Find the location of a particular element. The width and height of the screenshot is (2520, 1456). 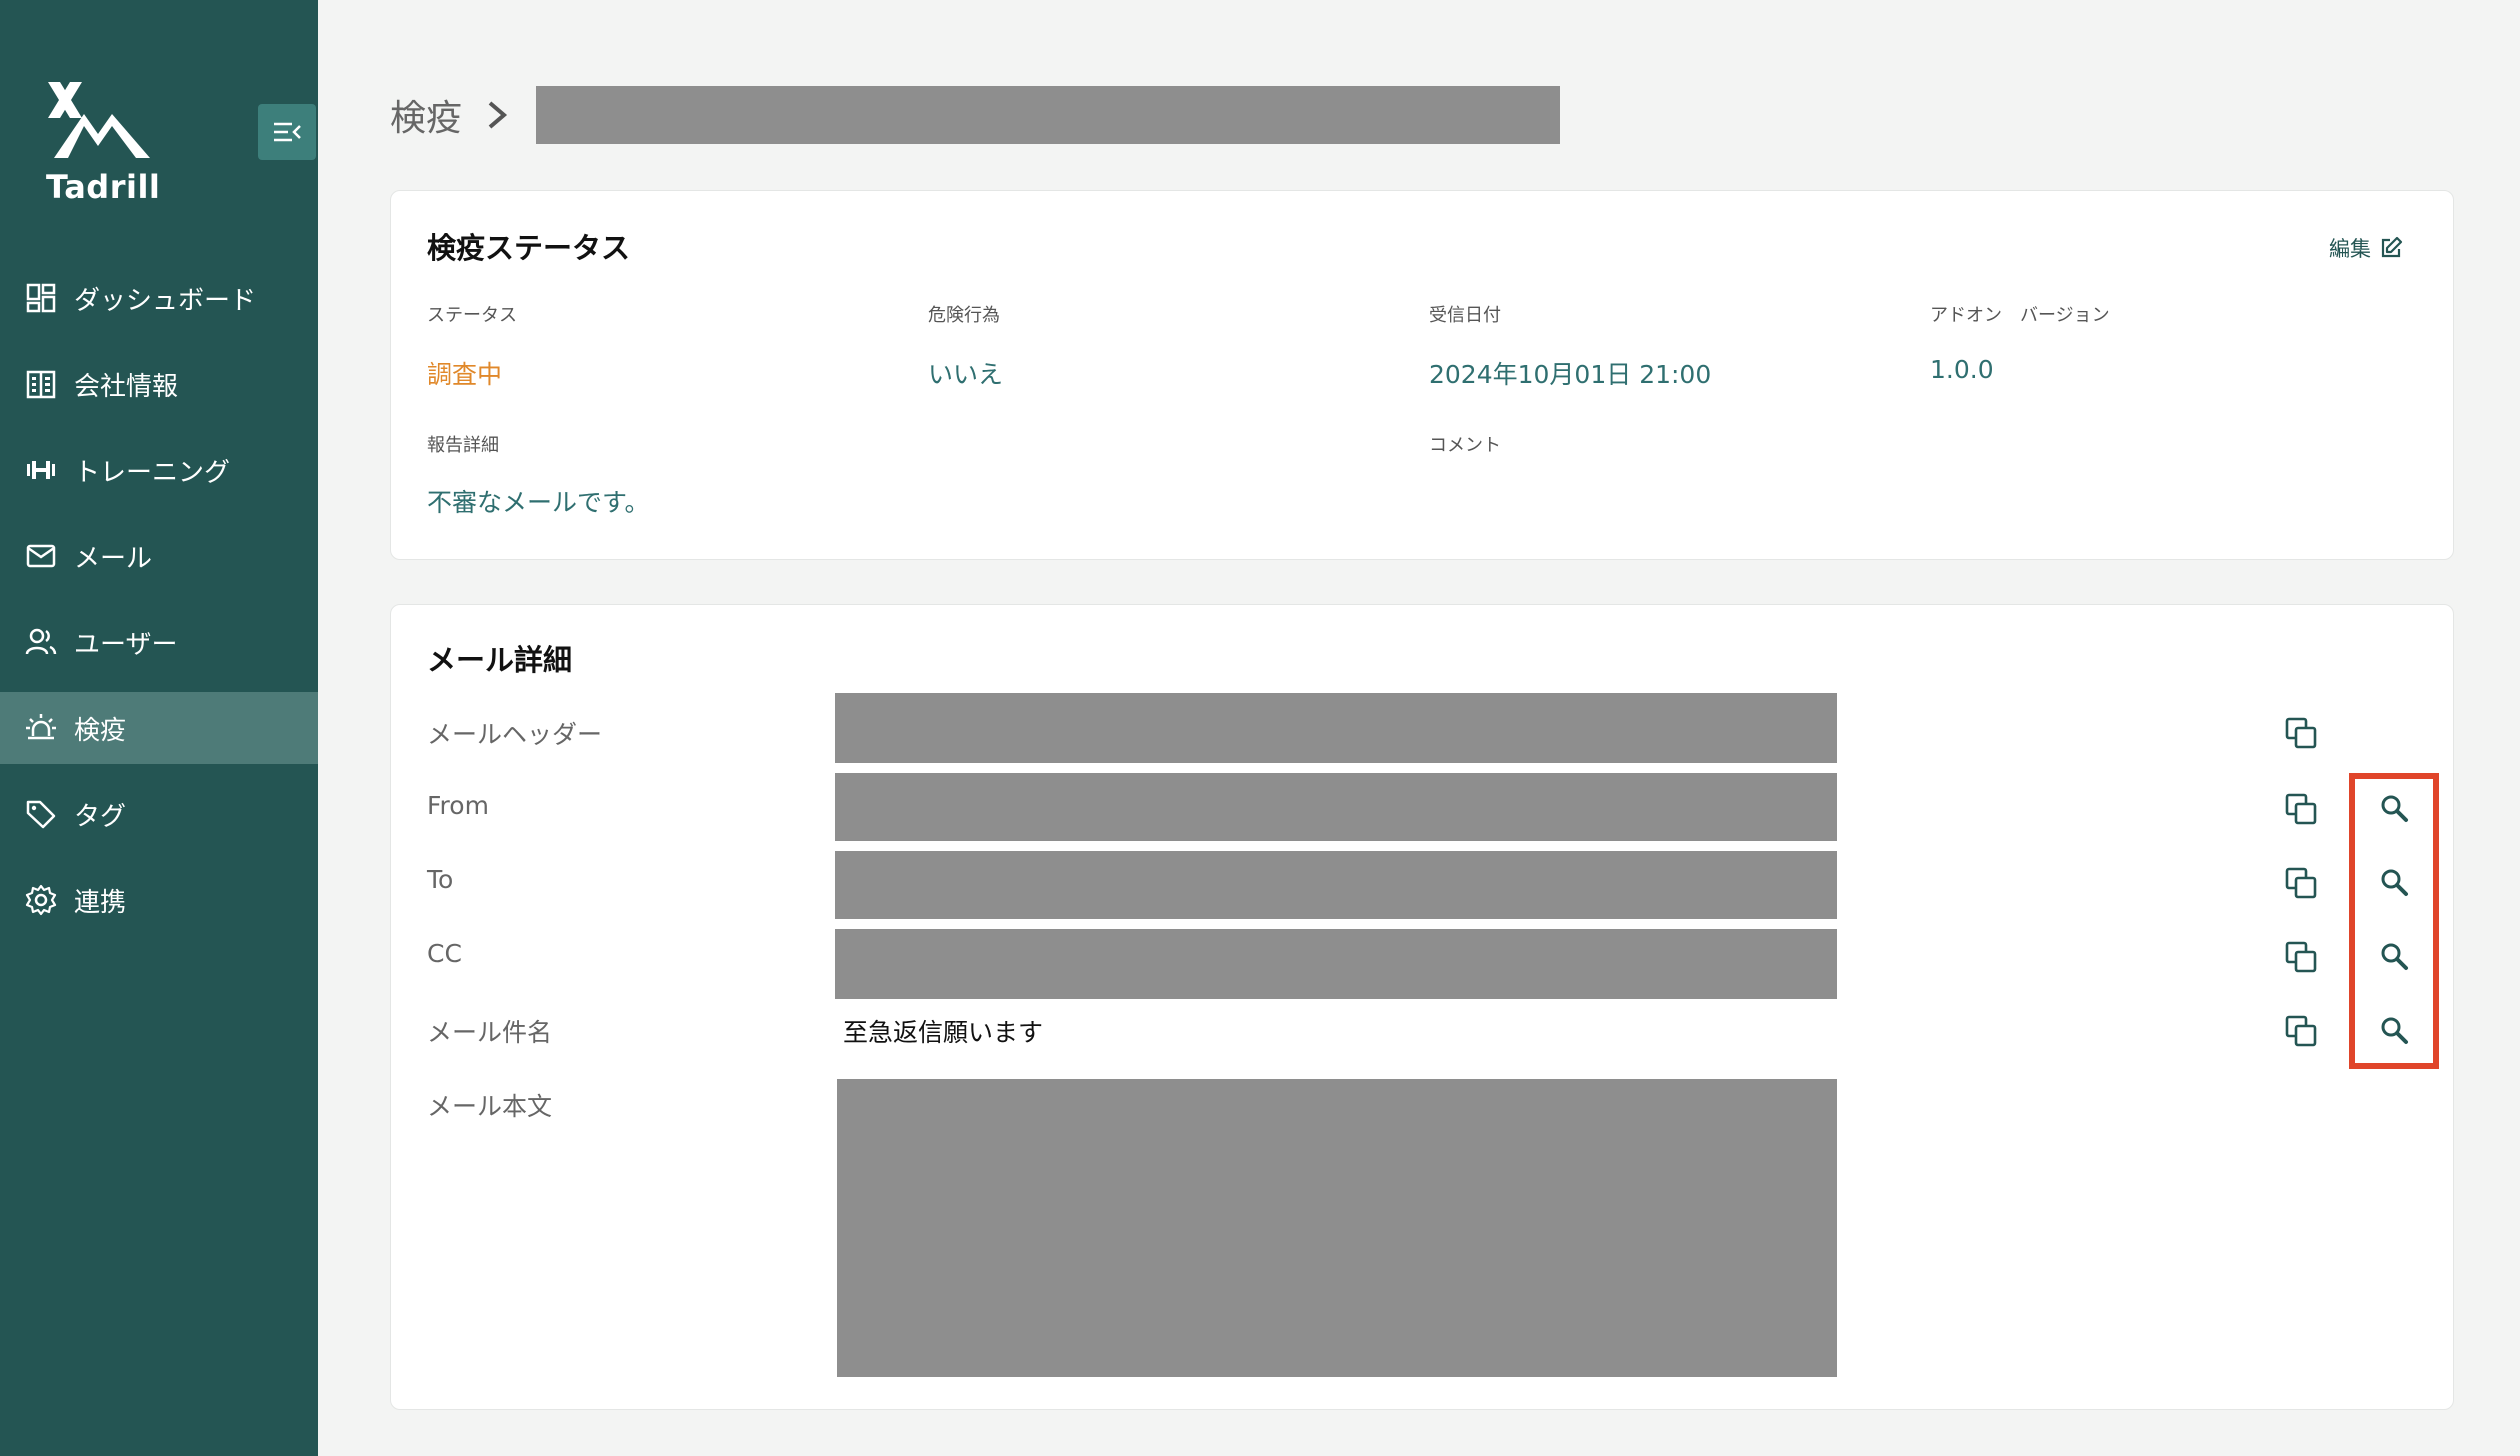

copy-to-button is located at coordinates (2301, 883).